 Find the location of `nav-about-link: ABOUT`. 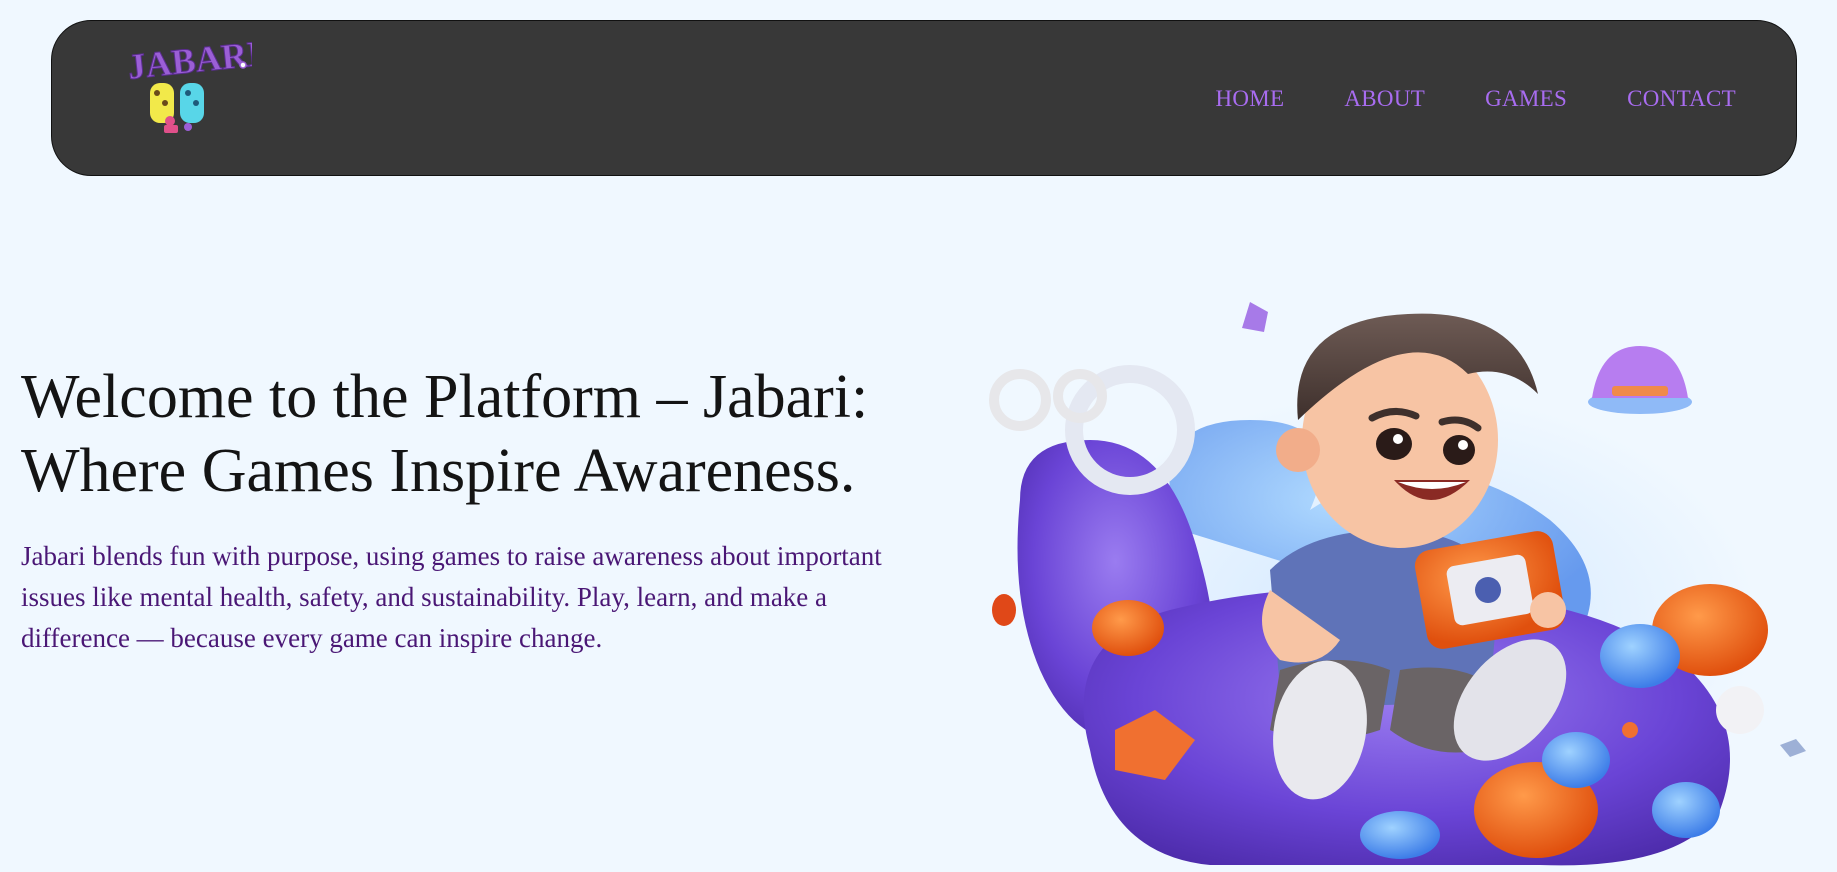

nav-about-link: ABOUT is located at coordinates (1384, 99).